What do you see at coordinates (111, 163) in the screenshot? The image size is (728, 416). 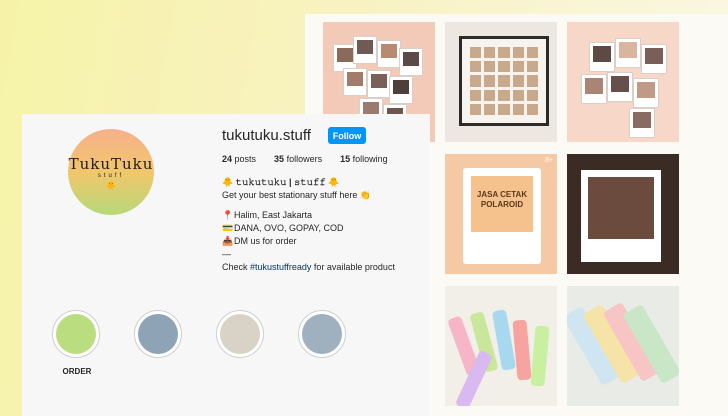 I see `avatar-title: TukuTuku` at bounding box center [111, 163].